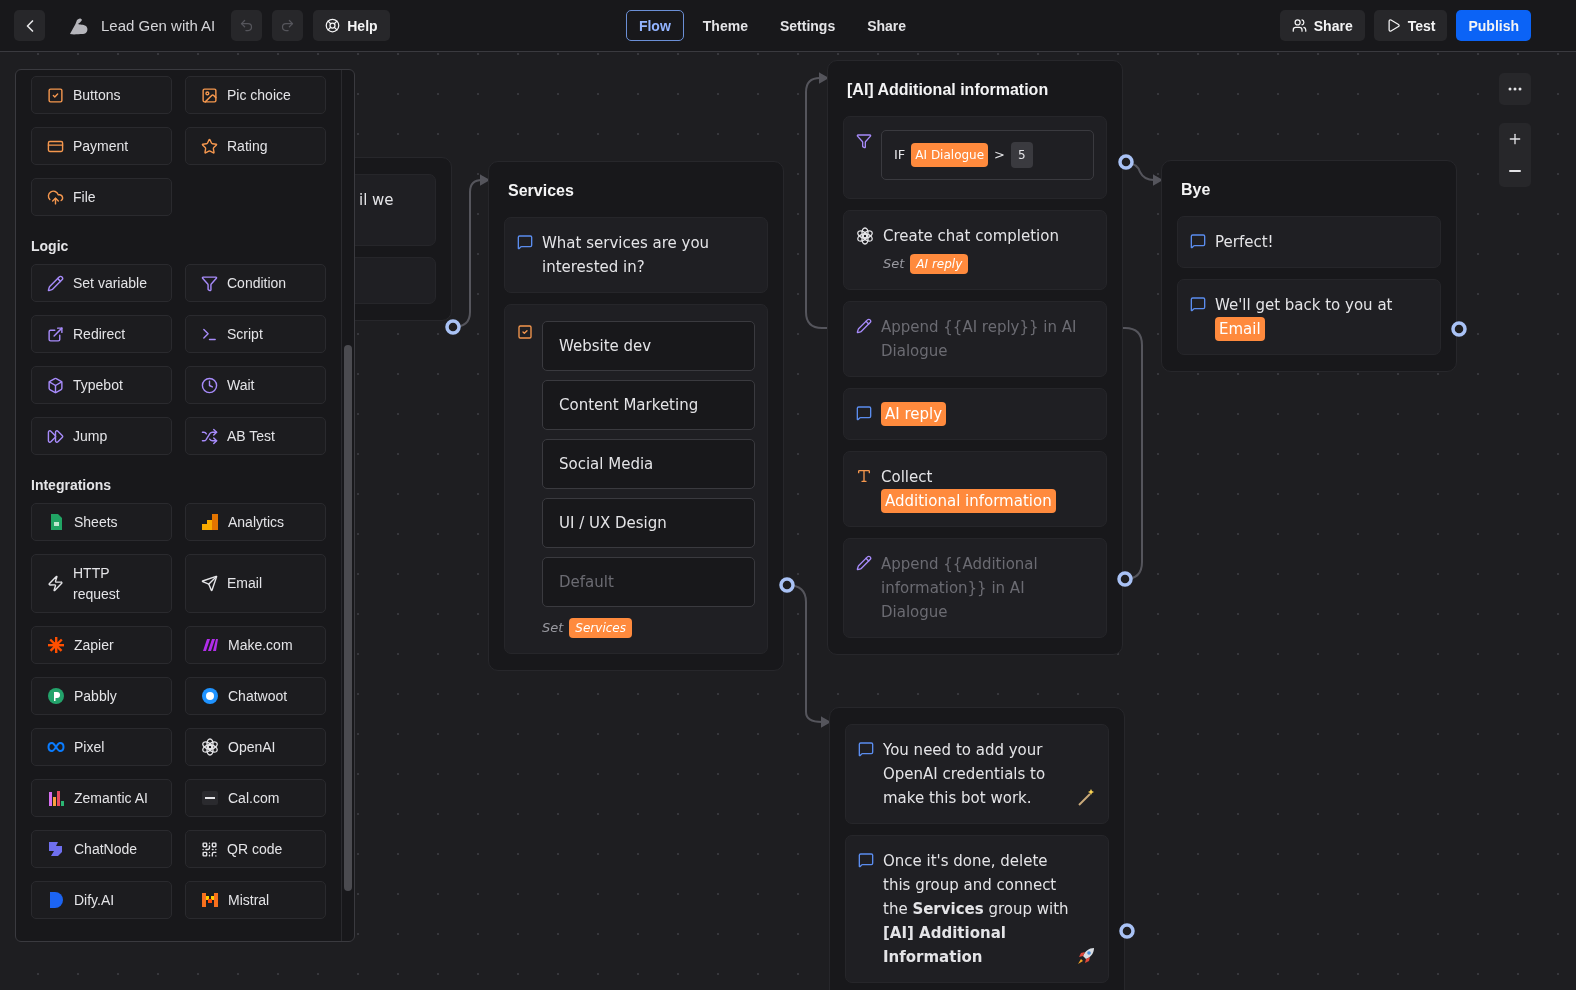  Describe the element at coordinates (55, 583) in the screenshot. I see `lightning-icon` at that location.